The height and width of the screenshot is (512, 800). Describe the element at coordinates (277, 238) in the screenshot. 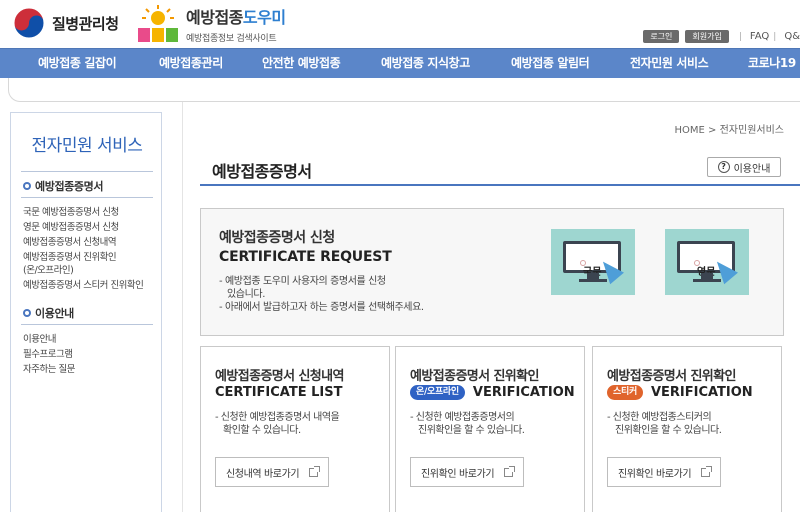

I see `request-title-ko: 예방접종증명서 신청` at that location.